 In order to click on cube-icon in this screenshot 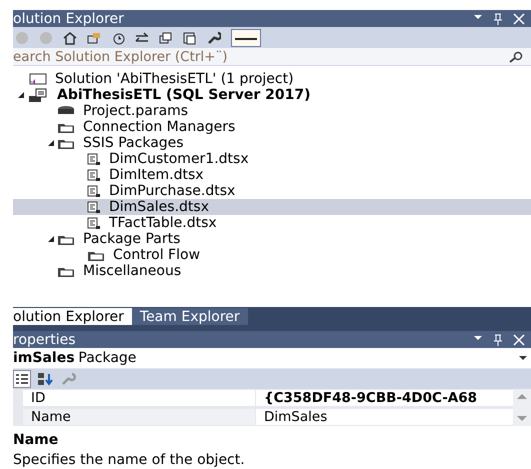, I will do `click(66, 111)`.